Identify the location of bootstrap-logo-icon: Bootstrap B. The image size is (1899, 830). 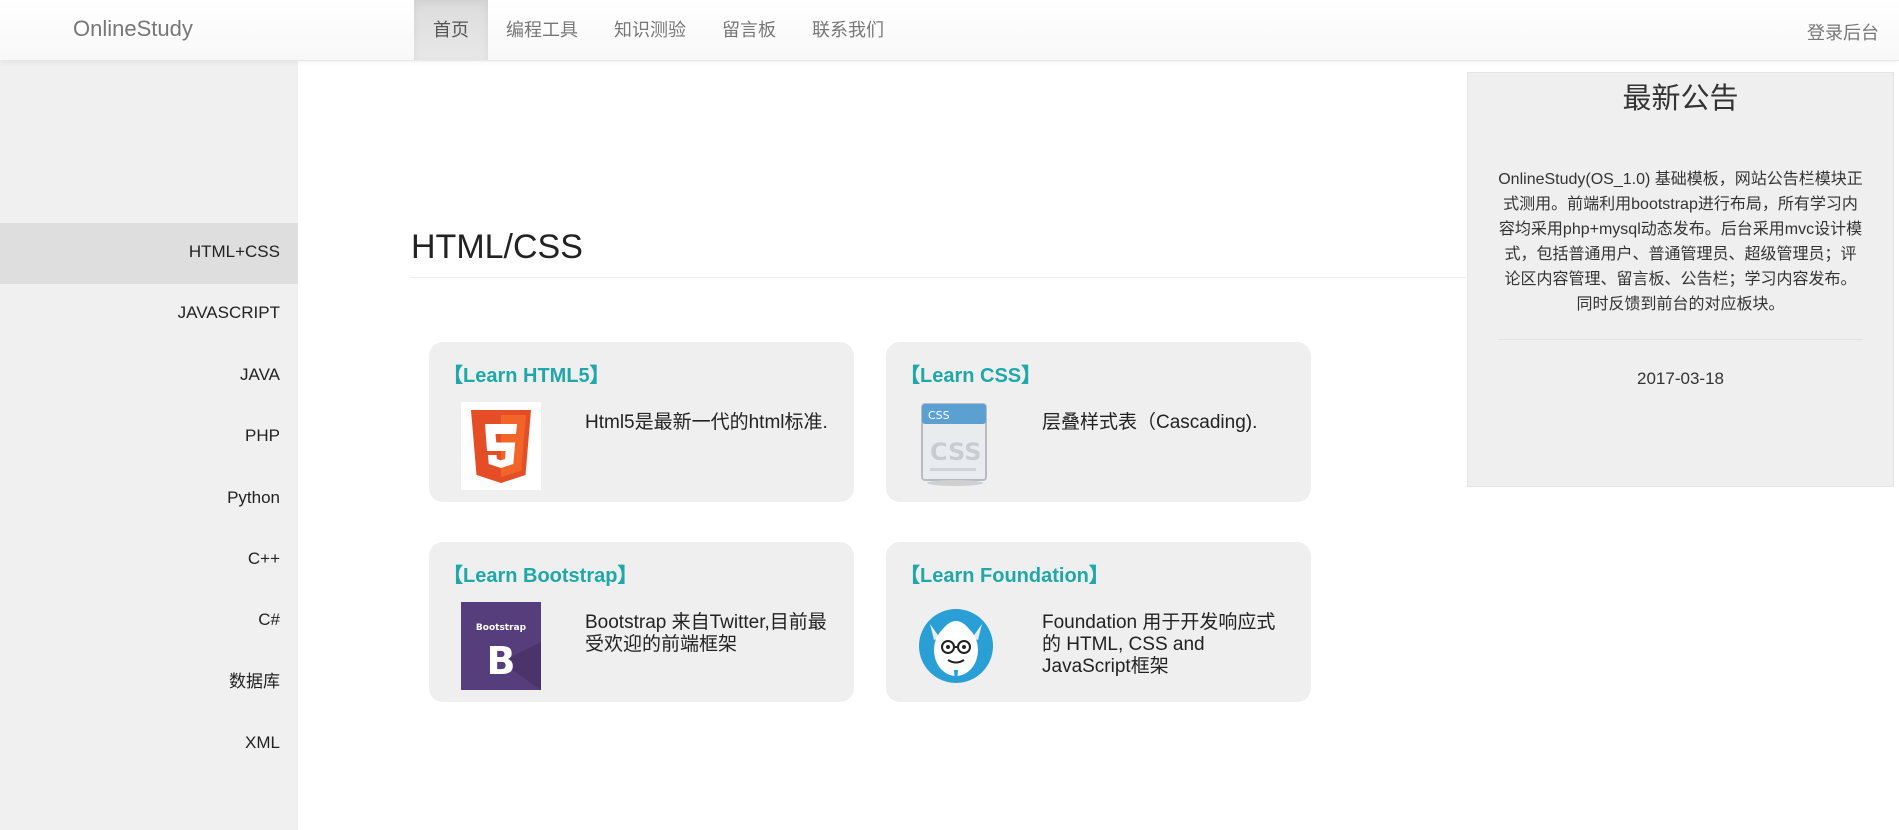
(501, 646).